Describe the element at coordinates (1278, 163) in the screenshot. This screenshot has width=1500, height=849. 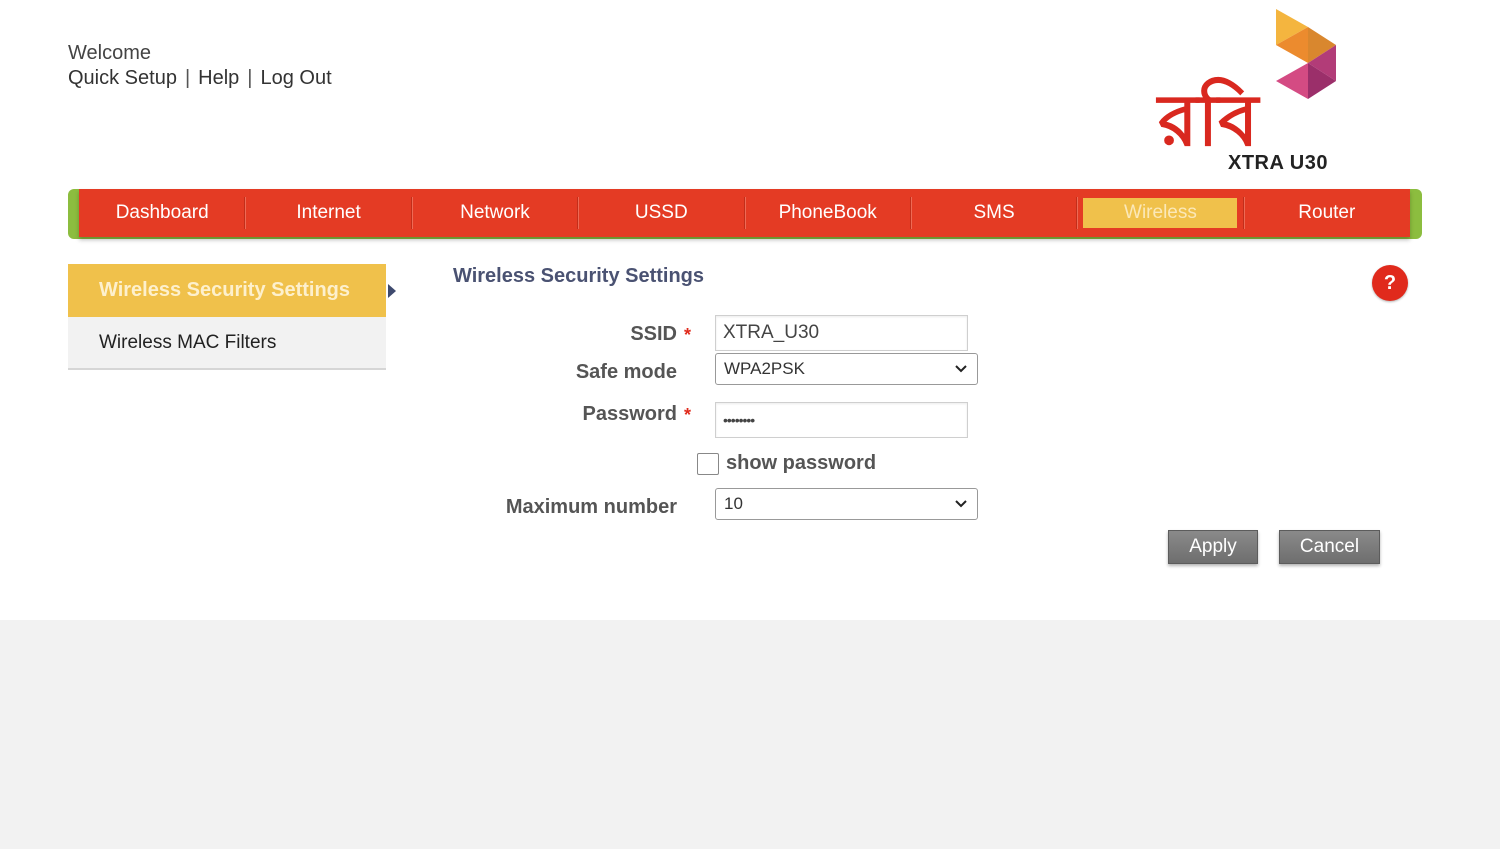
I see `model-name: XTRA U30` at that location.